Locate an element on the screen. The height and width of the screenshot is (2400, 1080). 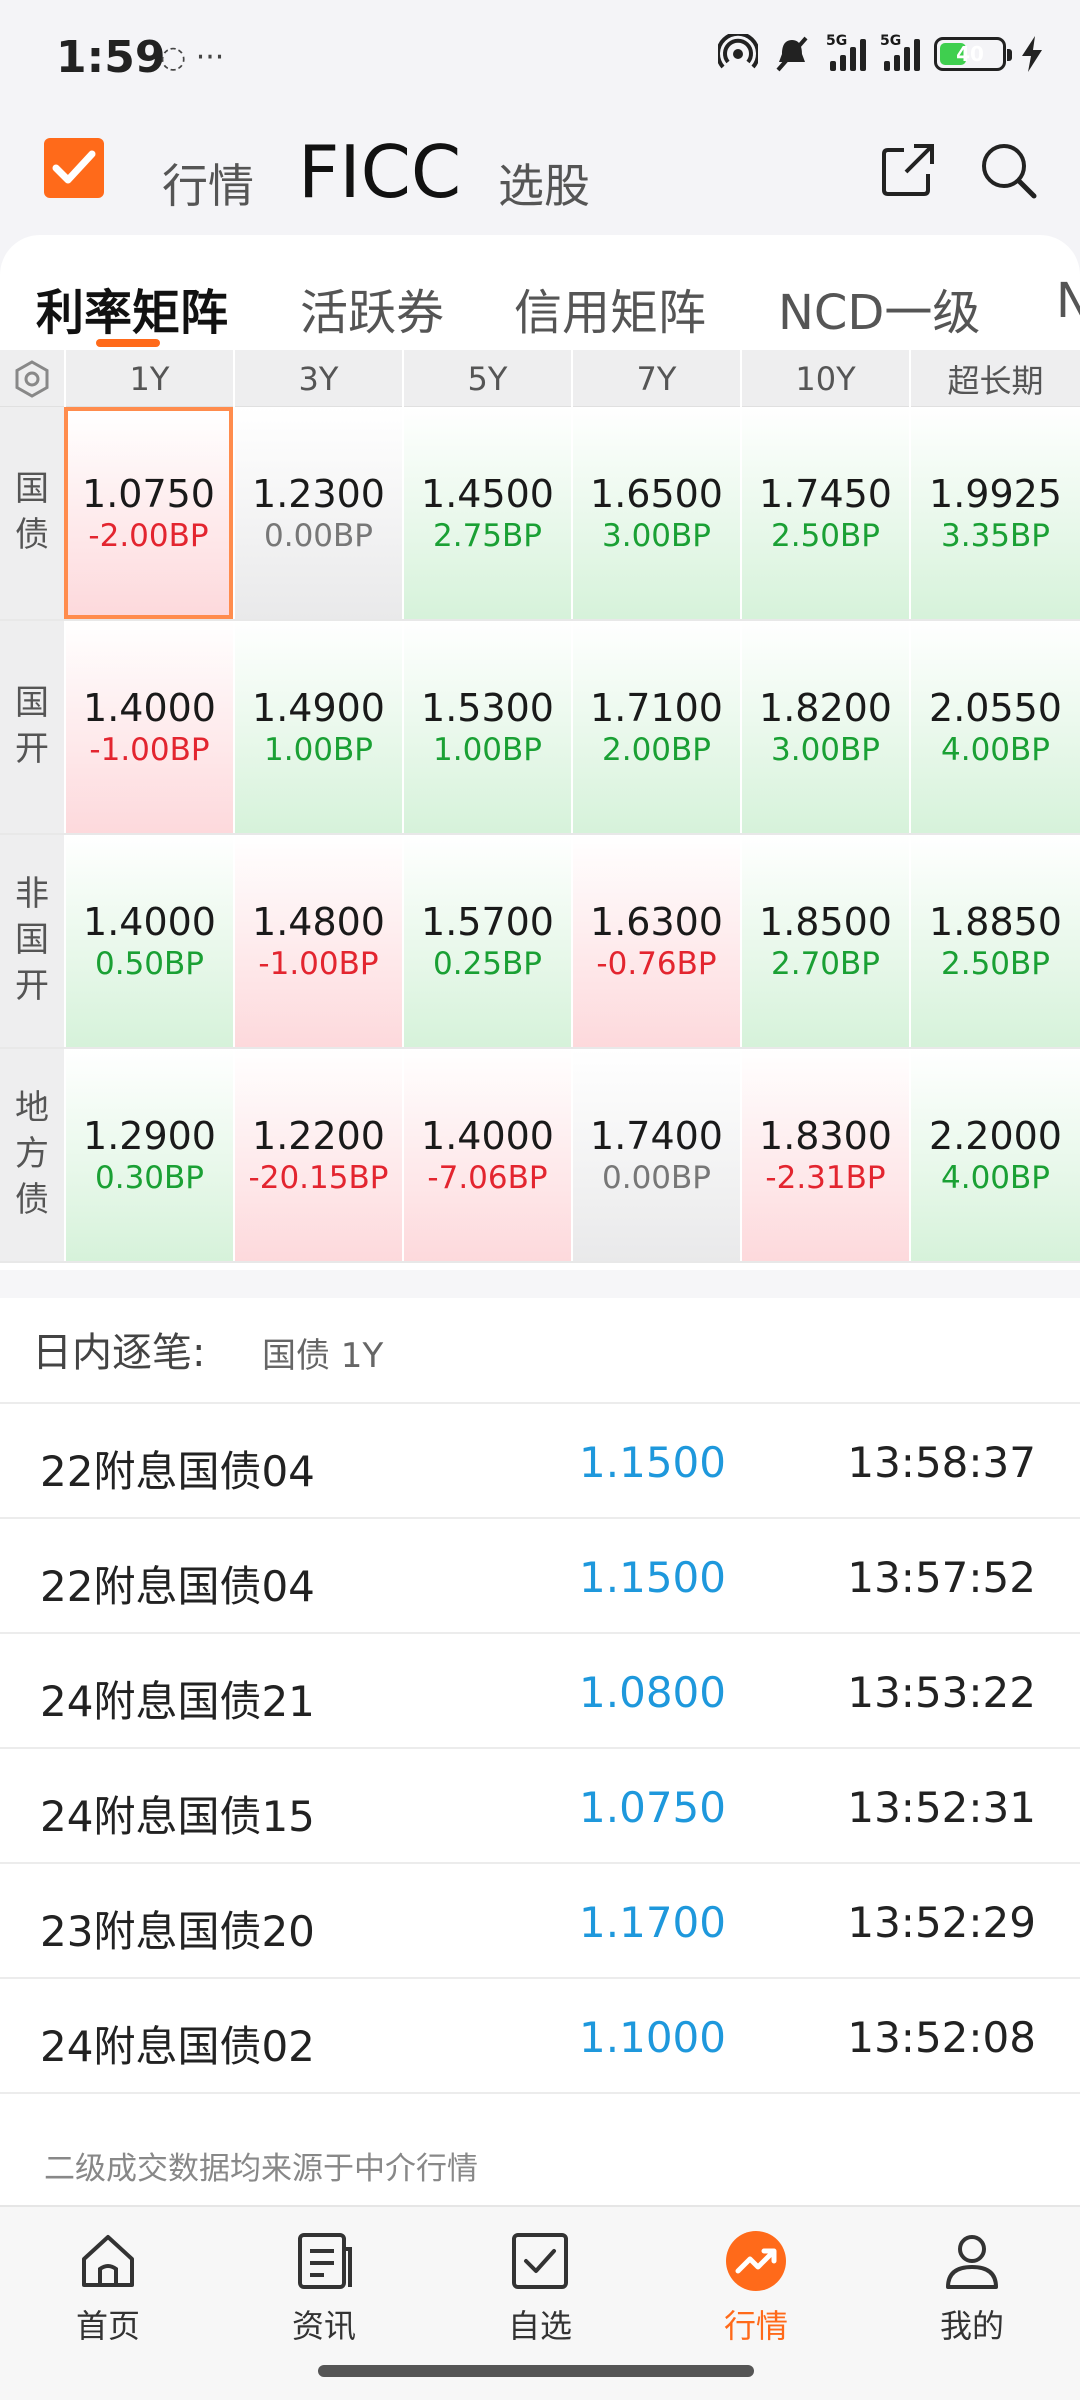
app-header: 行情 FICC 选股 is located at coordinates (540, 177).